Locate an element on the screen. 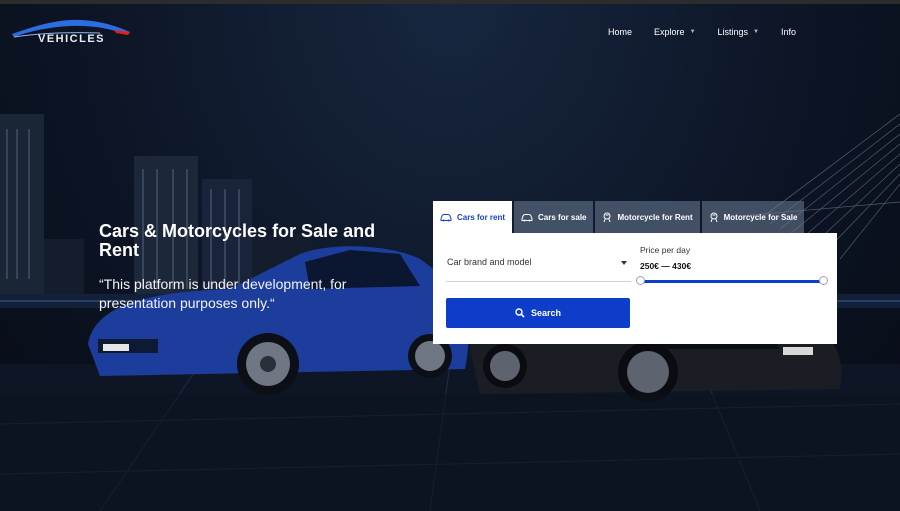 Image resolution: width=900 pixels, height=511 pixels. tab-cars-for-rent: Cars for rent is located at coordinates (473, 217).